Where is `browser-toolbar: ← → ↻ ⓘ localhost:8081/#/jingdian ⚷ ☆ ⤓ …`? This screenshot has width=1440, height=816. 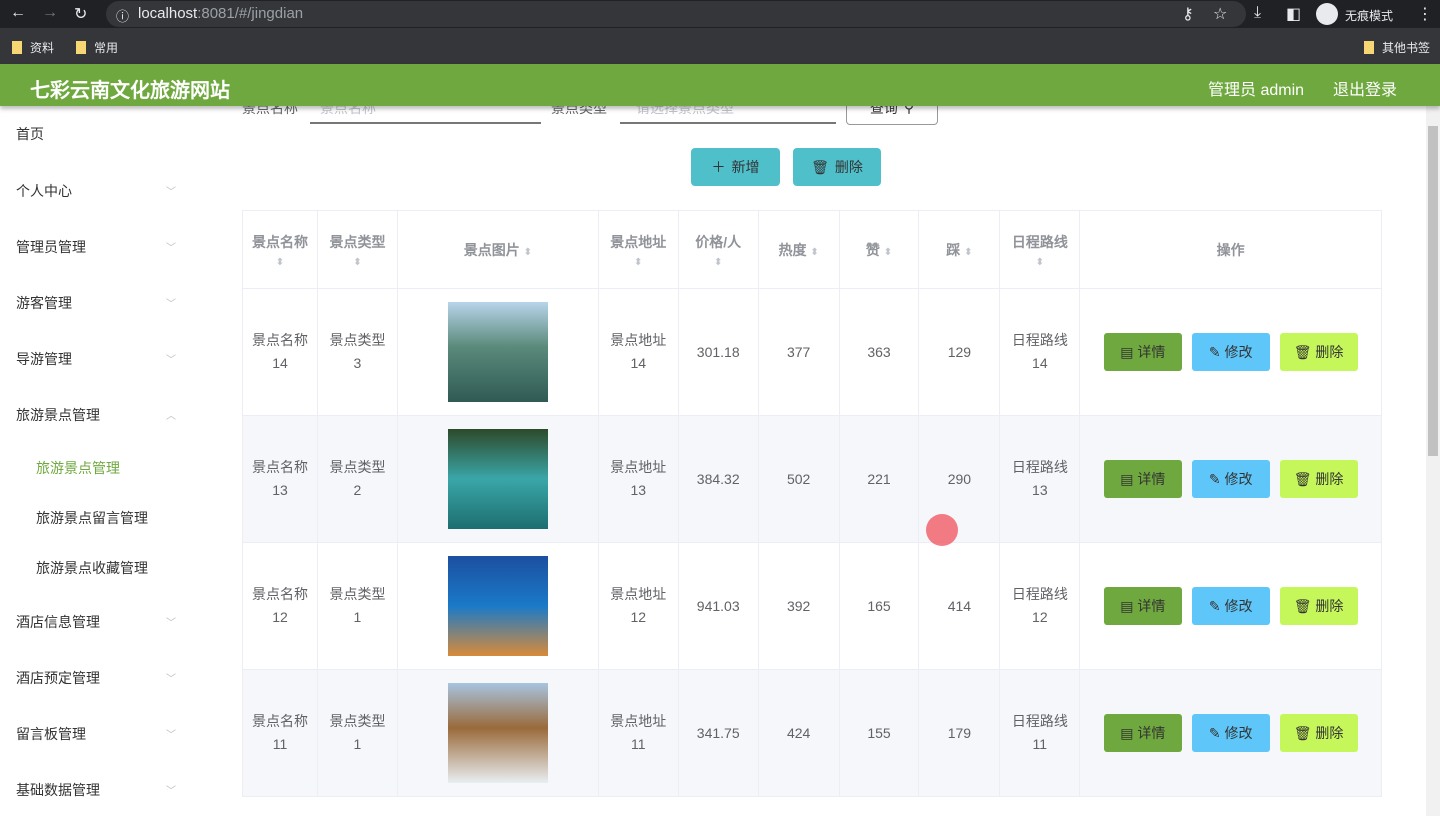
browser-toolbar: ← → ↻ ⓘ localhost:8081/#/jingdian ⚷ ☆ ⤓ … is located at coordinates (720, 14).